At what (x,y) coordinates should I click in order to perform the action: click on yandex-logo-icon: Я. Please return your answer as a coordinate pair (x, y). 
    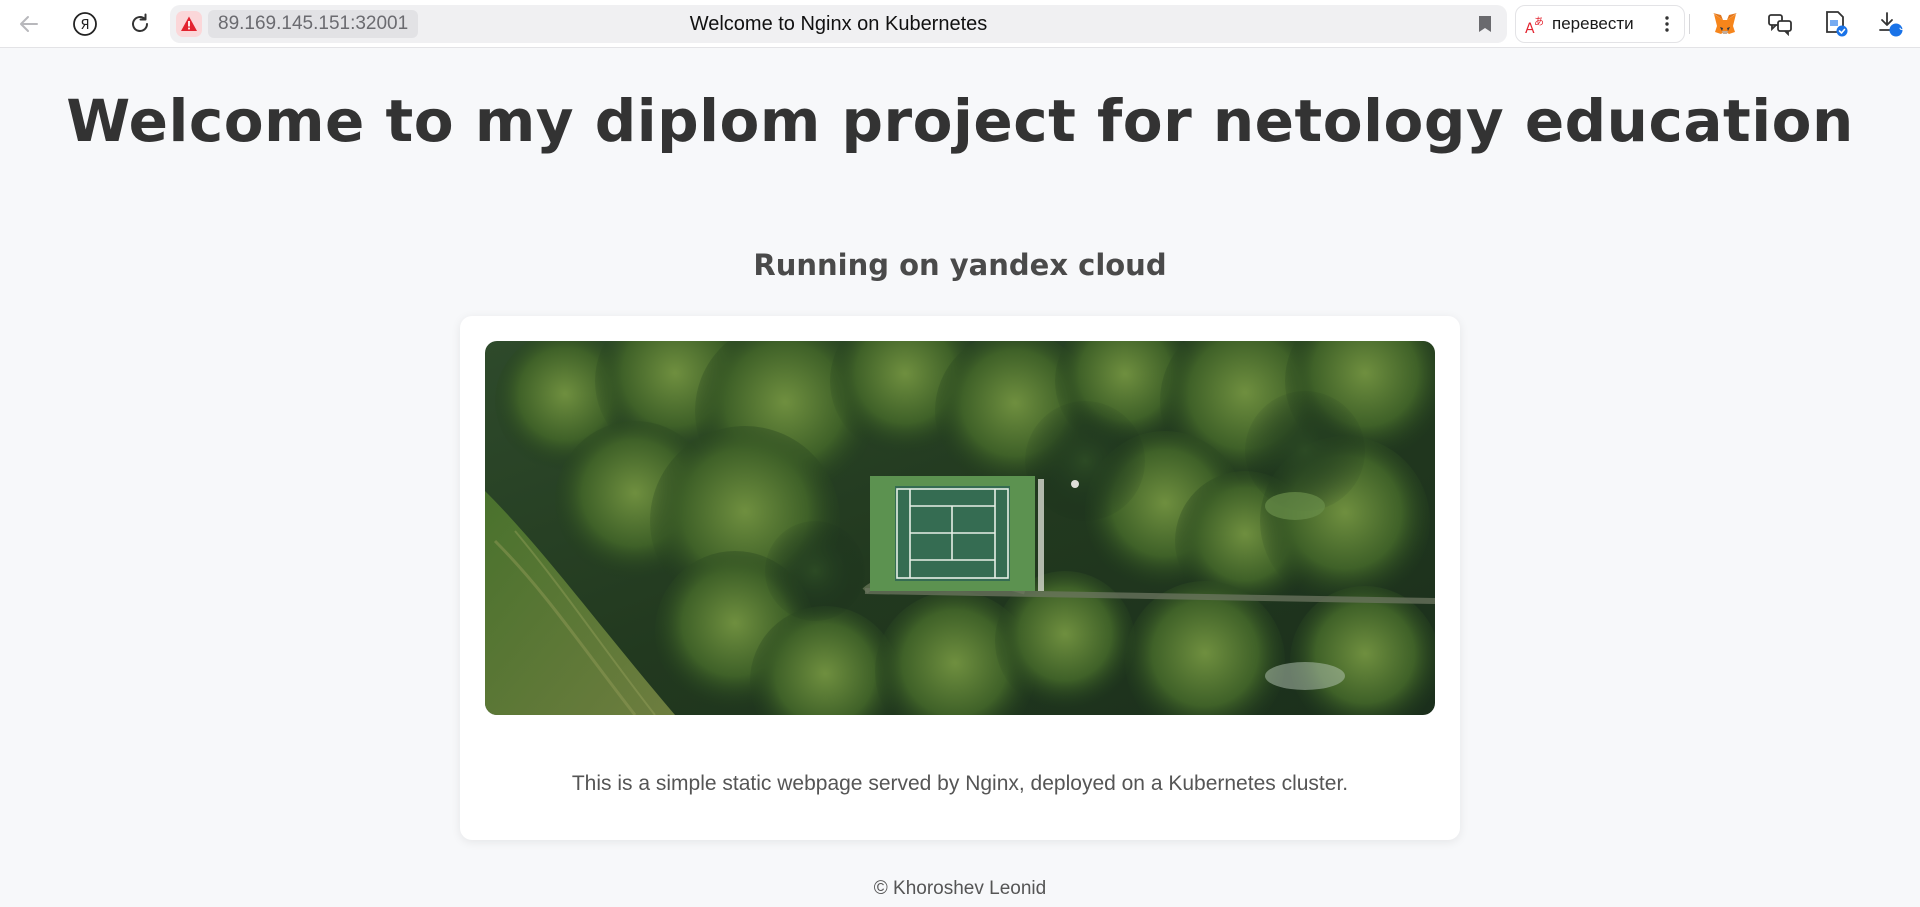
    Looking at the image, I should click on (85, 24).